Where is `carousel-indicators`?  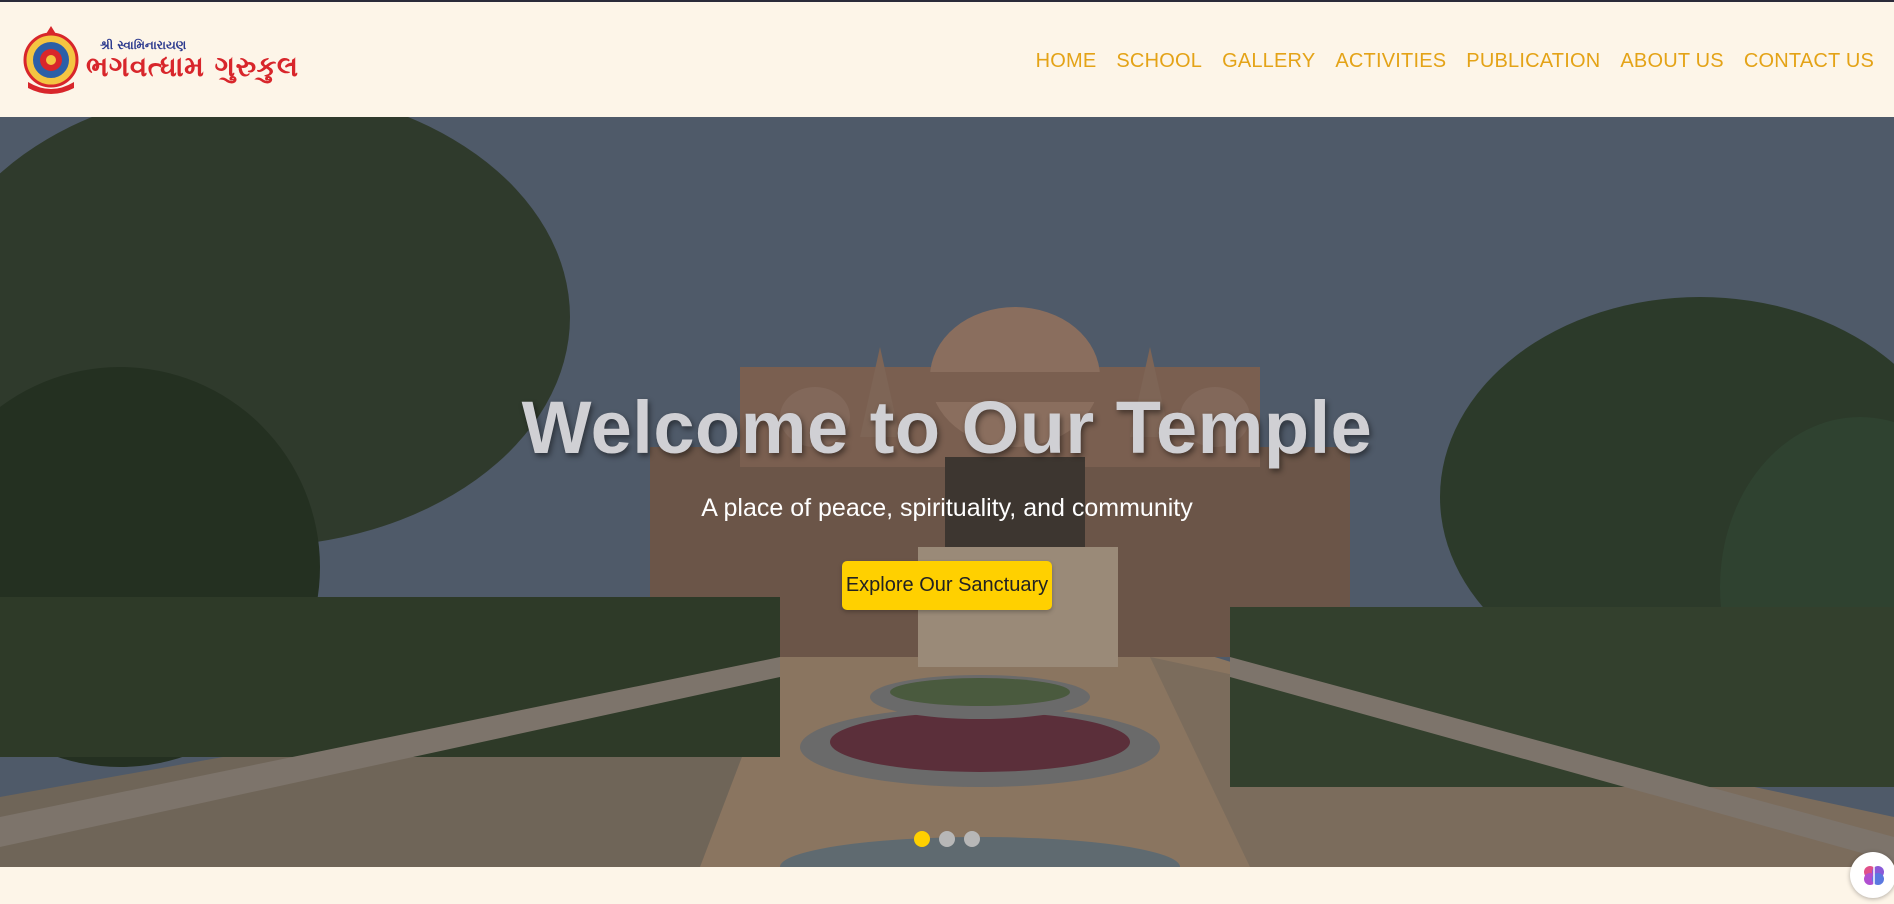
carousel-indicators is located at coordinates (947, 839).